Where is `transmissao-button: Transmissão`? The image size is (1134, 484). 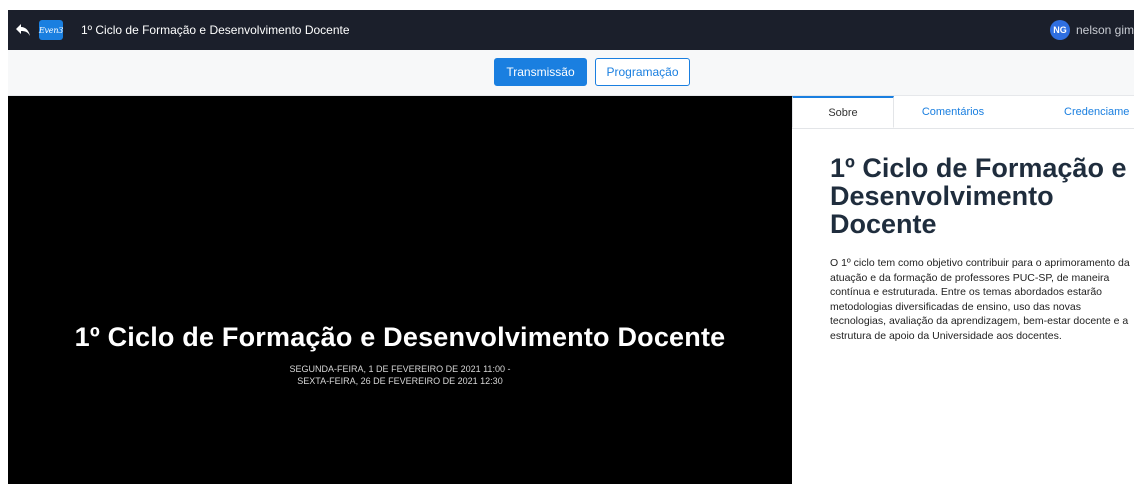
transmissao-button: Transmissão is located at coordinates (540, 72).